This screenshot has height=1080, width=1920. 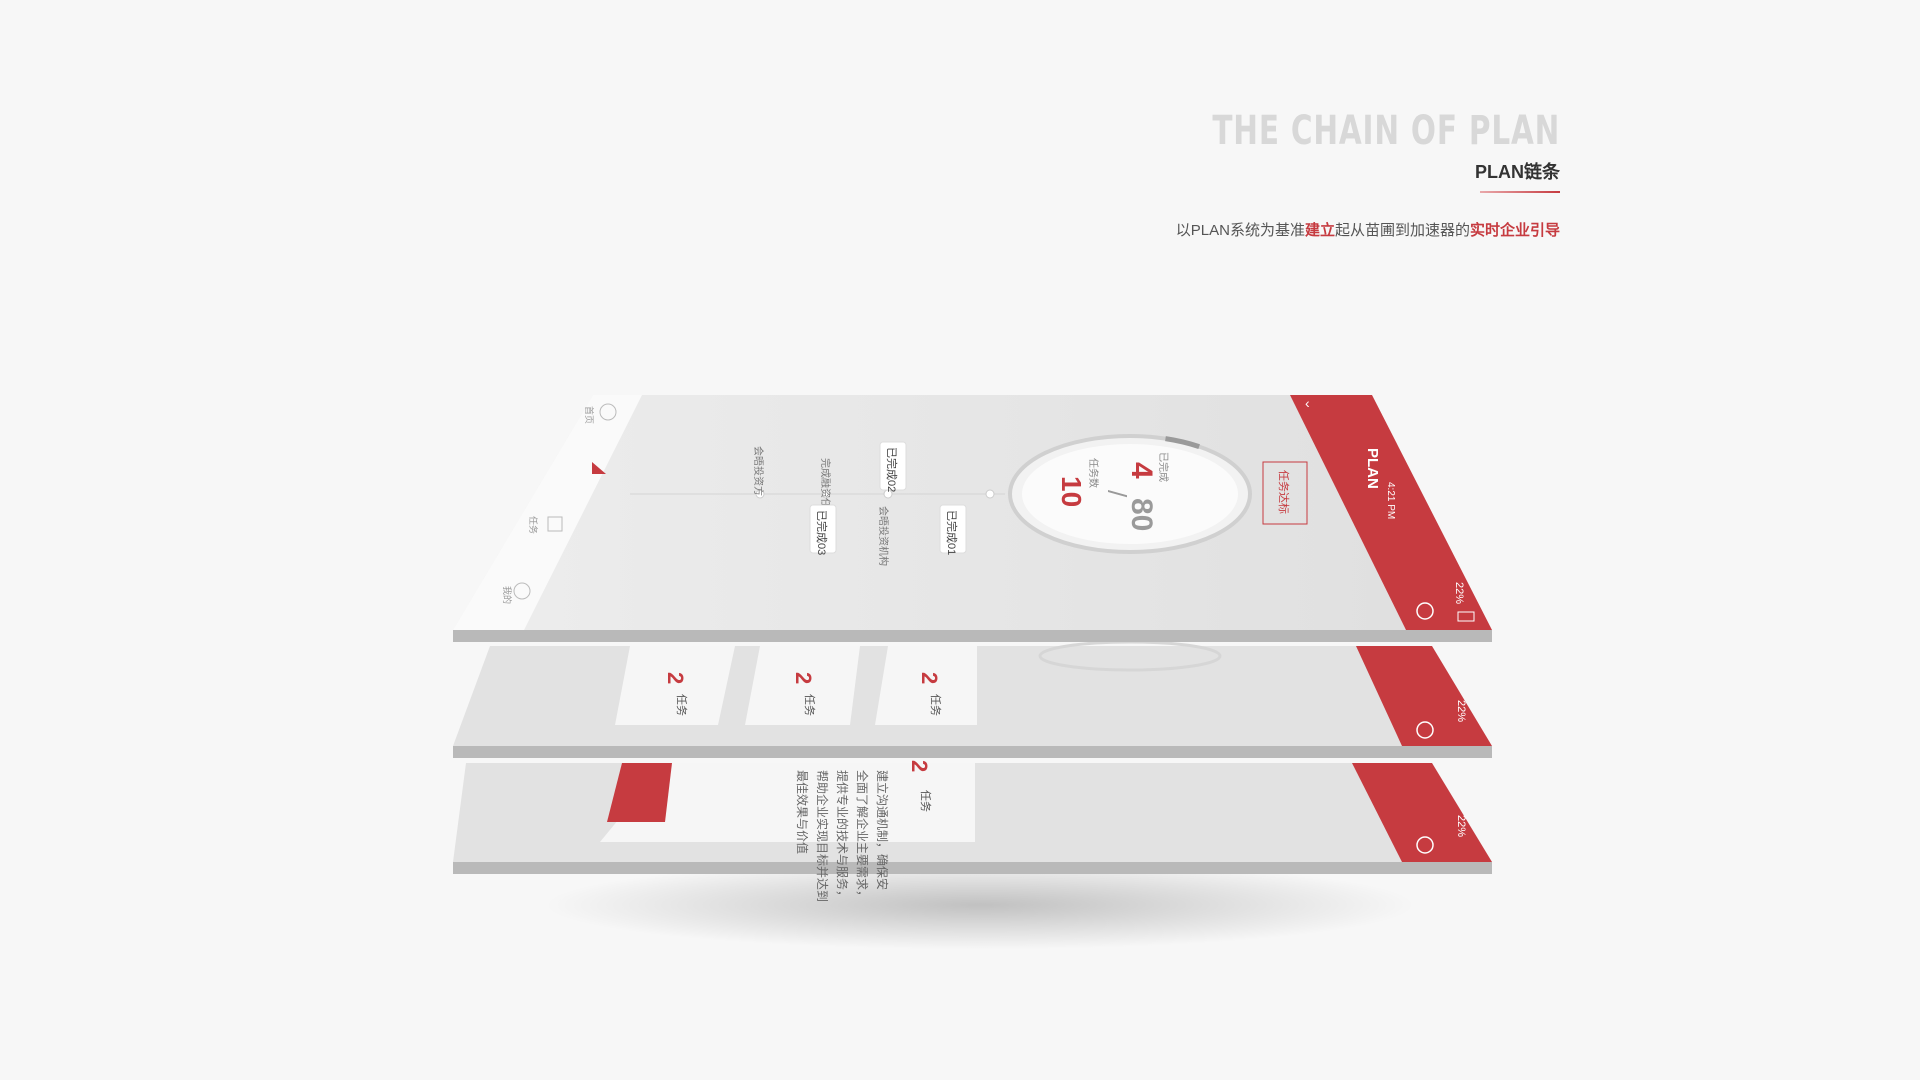 I want to click on article-unit: 任务, so click(x=925, y=801).